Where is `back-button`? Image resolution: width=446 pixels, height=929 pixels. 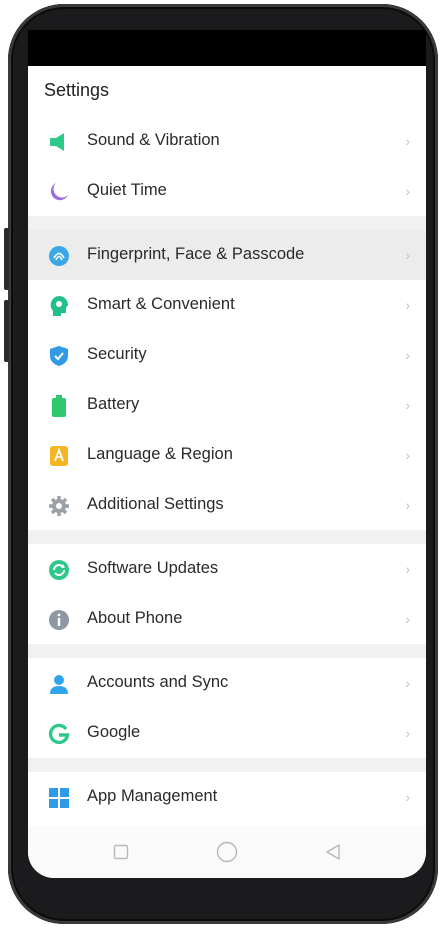
back-button is located at coordinates (333, 852).